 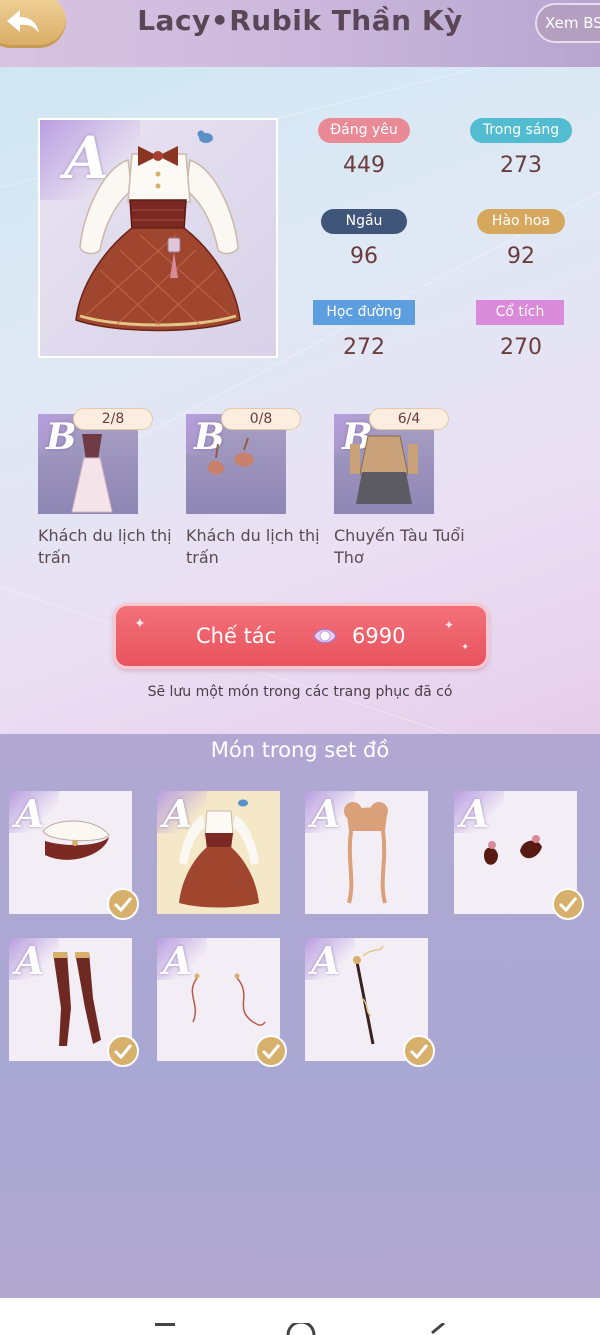 What do you see at coordinates (261, 419) in the screenshot?
I see `material-count-2: 0/8` at bounding box center [261, 419].